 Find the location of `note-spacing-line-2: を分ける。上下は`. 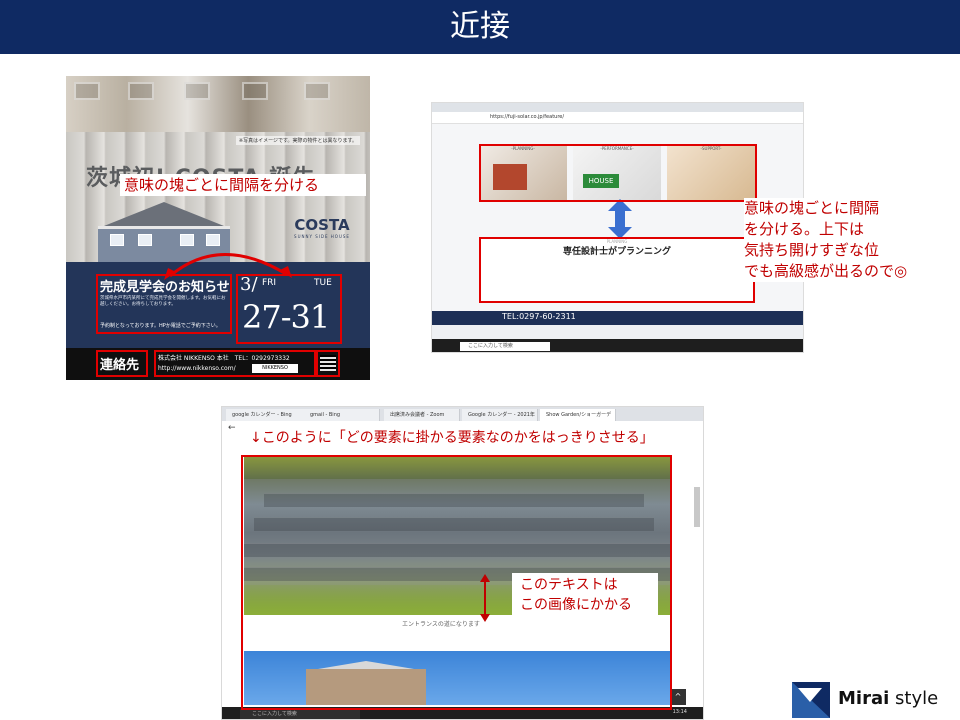

note-spacing-line-2: を分ける。上下は is located at coordinates (804, 229).